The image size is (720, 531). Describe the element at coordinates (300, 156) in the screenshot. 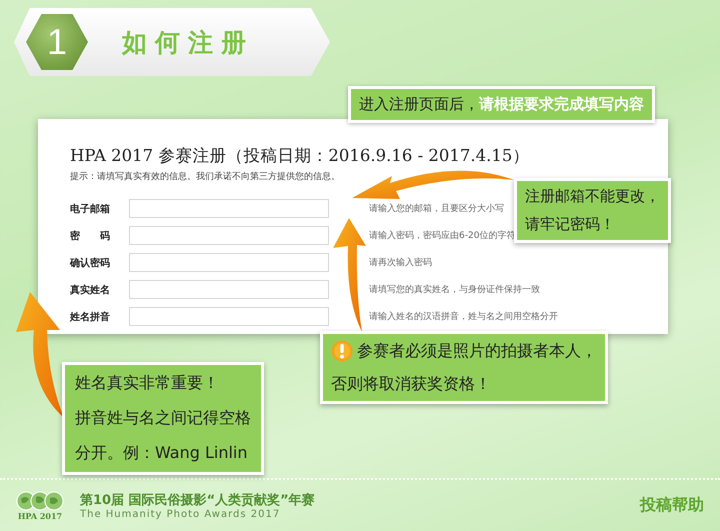

I see `form-title: HPA 2017 参赛注册（投稿日期：2016.9.16 - 2017.4.15）` at that location.